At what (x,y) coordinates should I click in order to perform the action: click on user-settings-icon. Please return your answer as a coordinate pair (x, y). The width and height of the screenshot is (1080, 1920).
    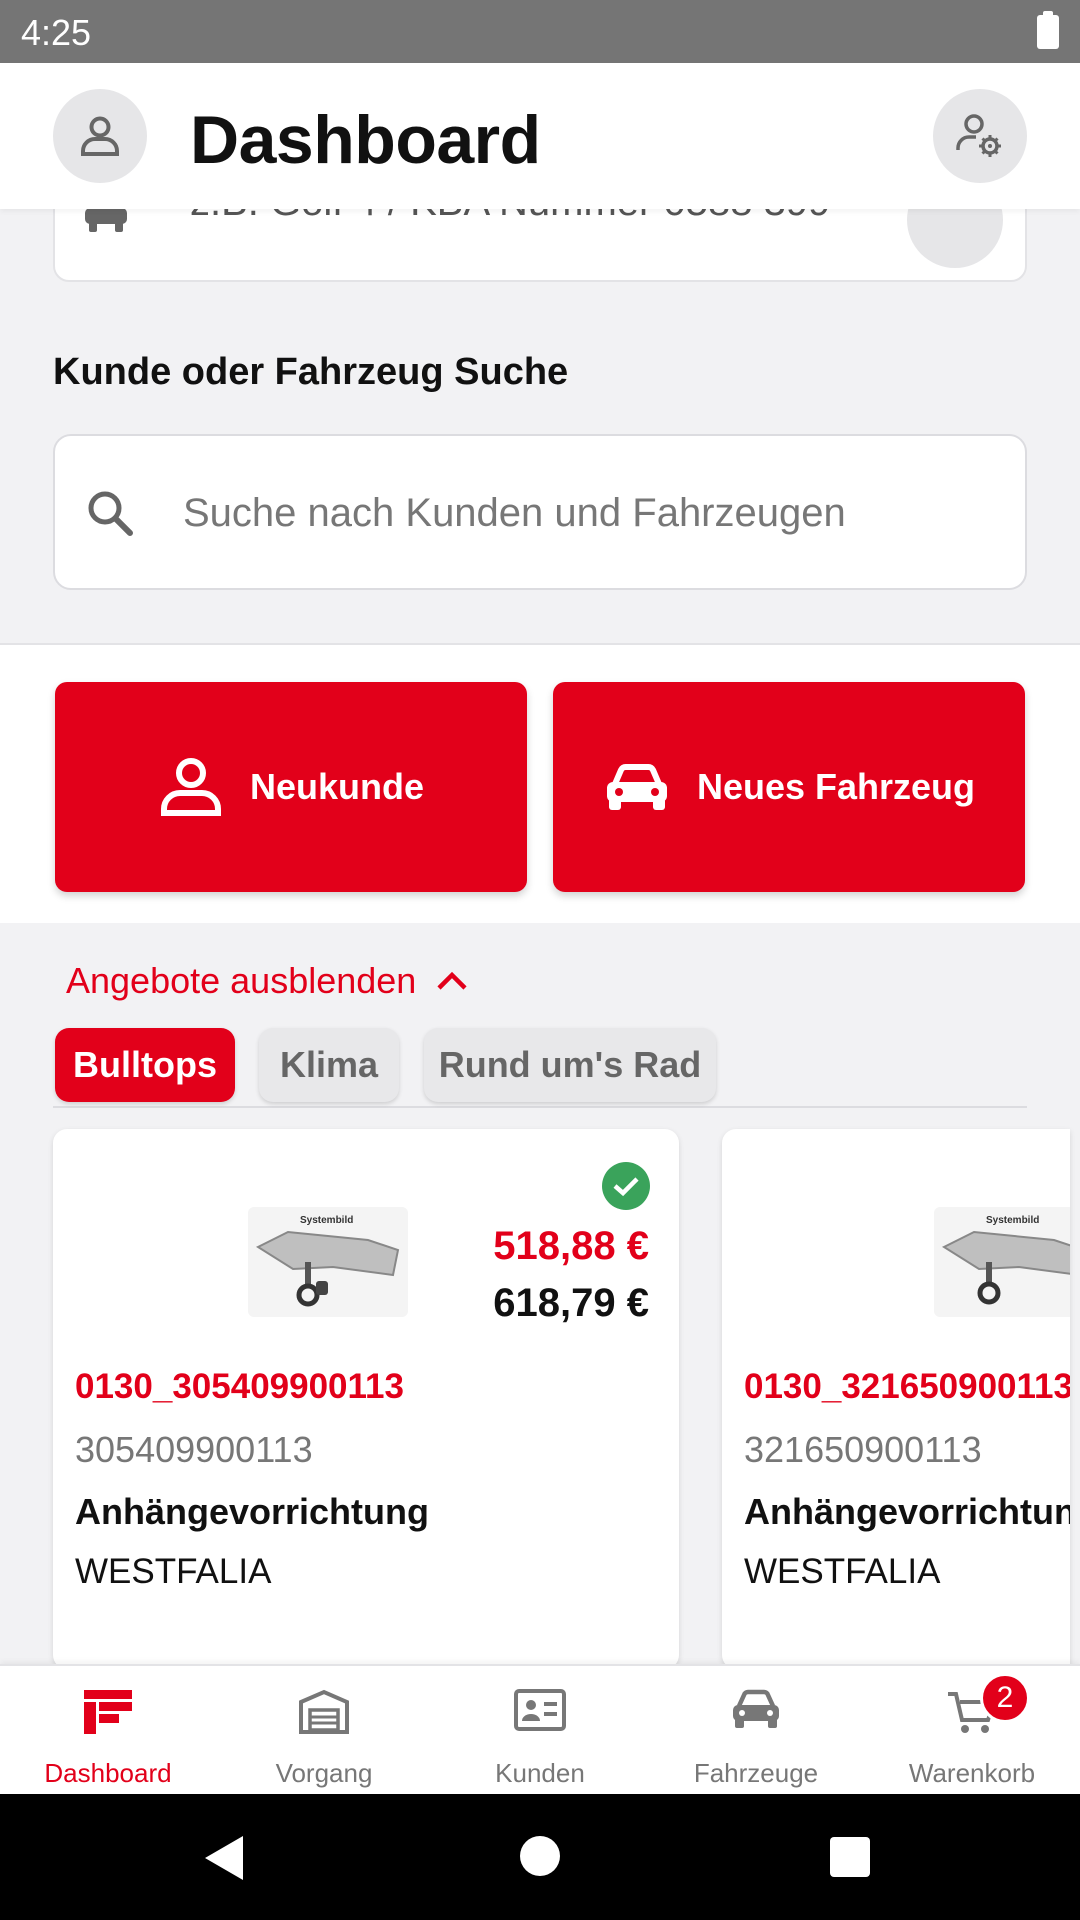
    Looking at the image, I should click on (978, 135).